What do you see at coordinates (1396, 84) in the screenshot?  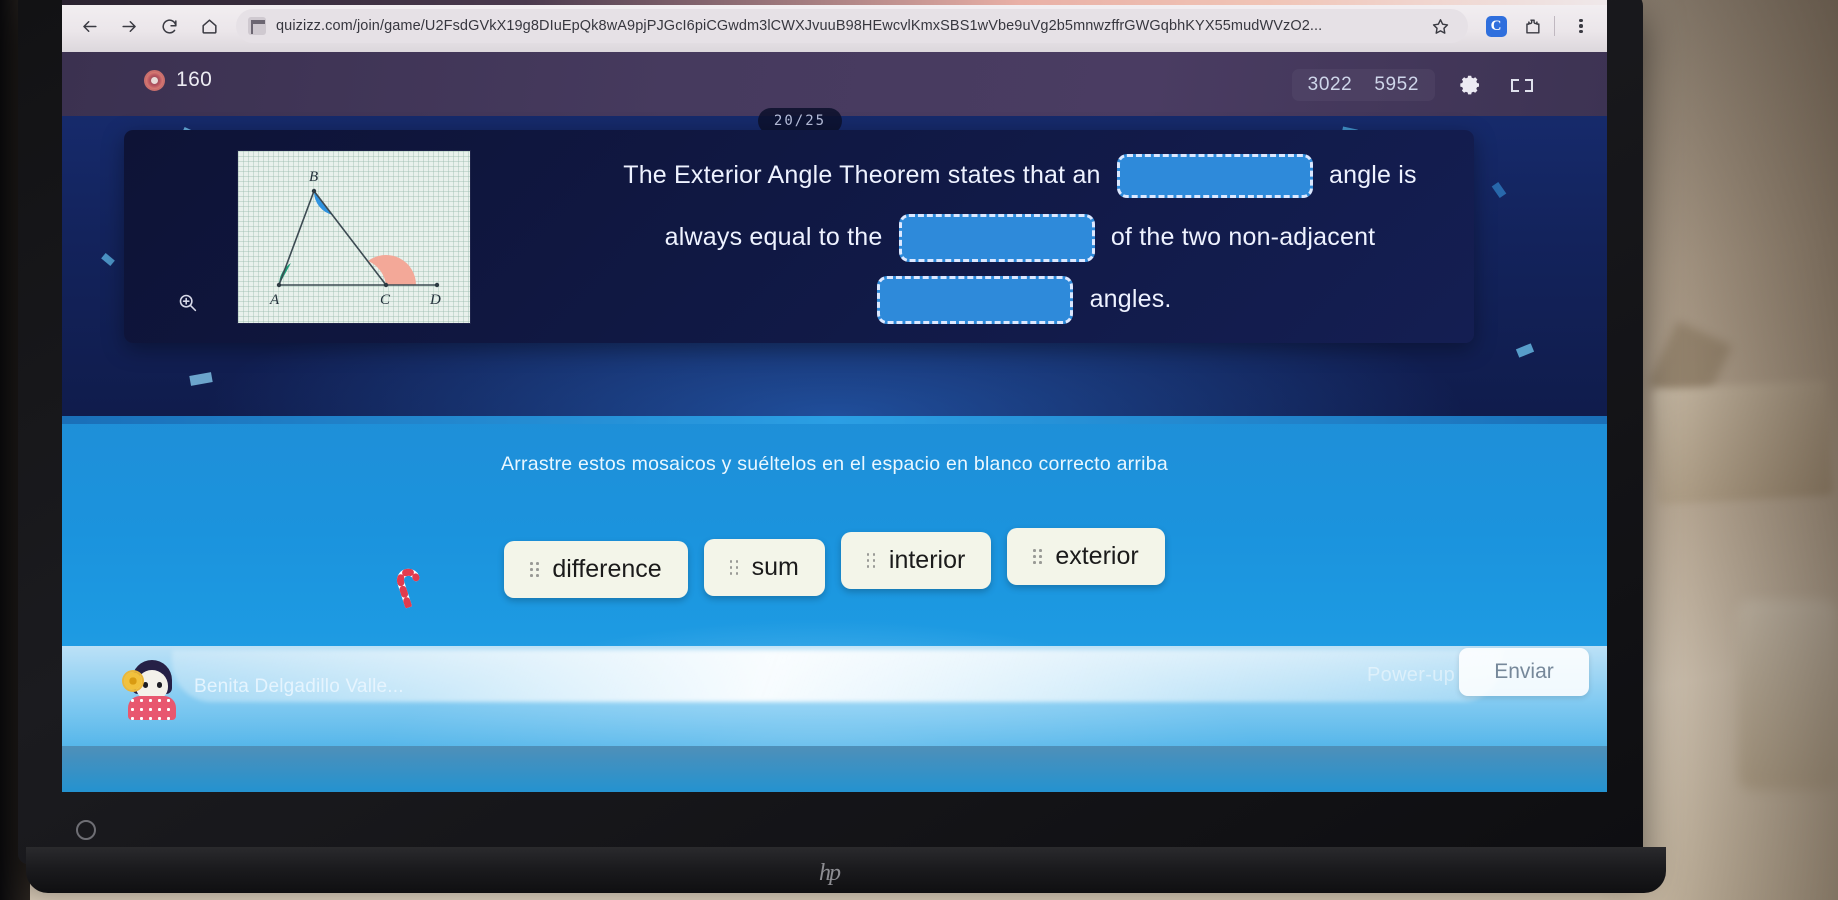 I see `stat-right-value: 5952` at bounding box center [1396, 84].